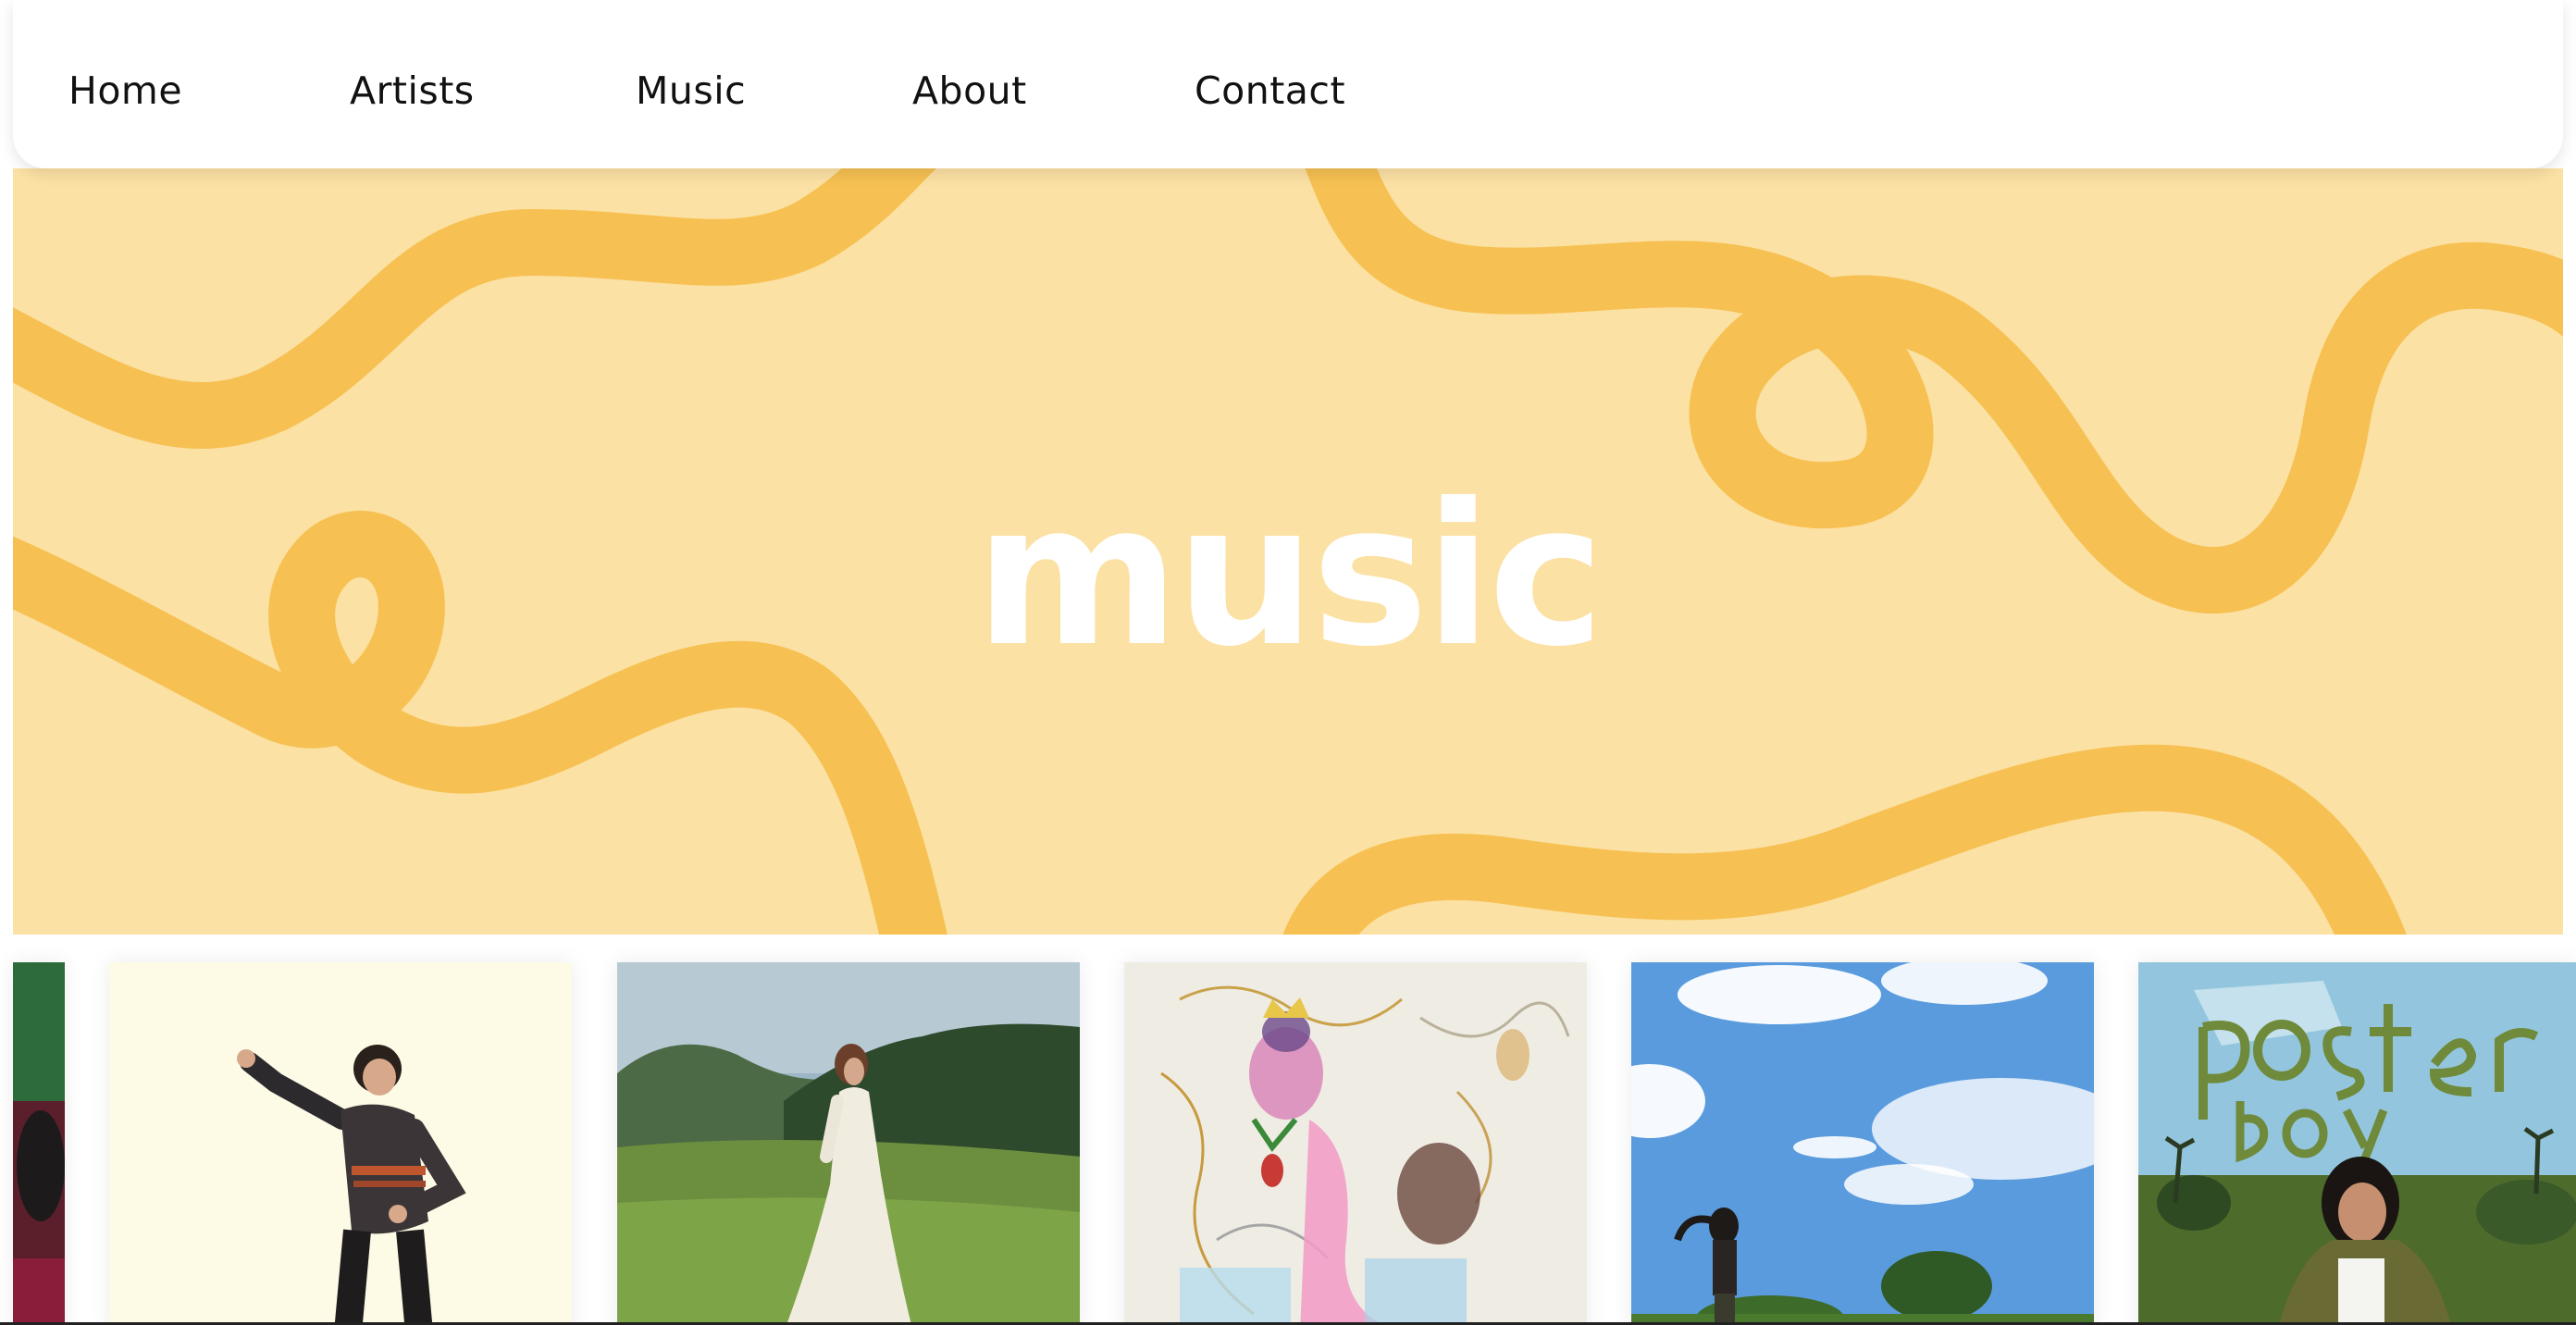  I want to click on album-cover-partial, so click(39, 1143).